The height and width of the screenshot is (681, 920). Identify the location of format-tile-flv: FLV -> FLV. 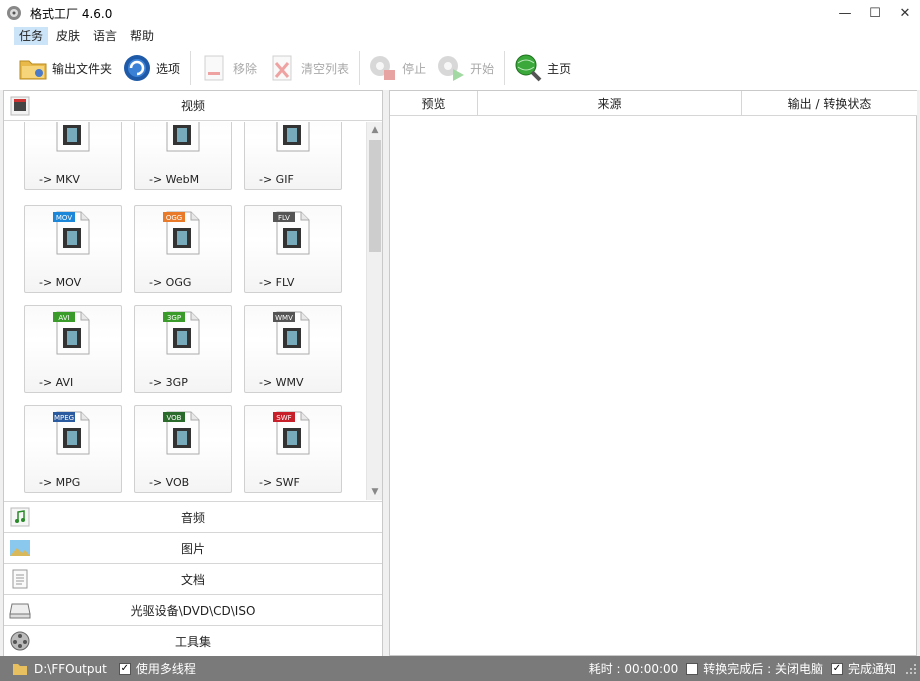
(293, 249).